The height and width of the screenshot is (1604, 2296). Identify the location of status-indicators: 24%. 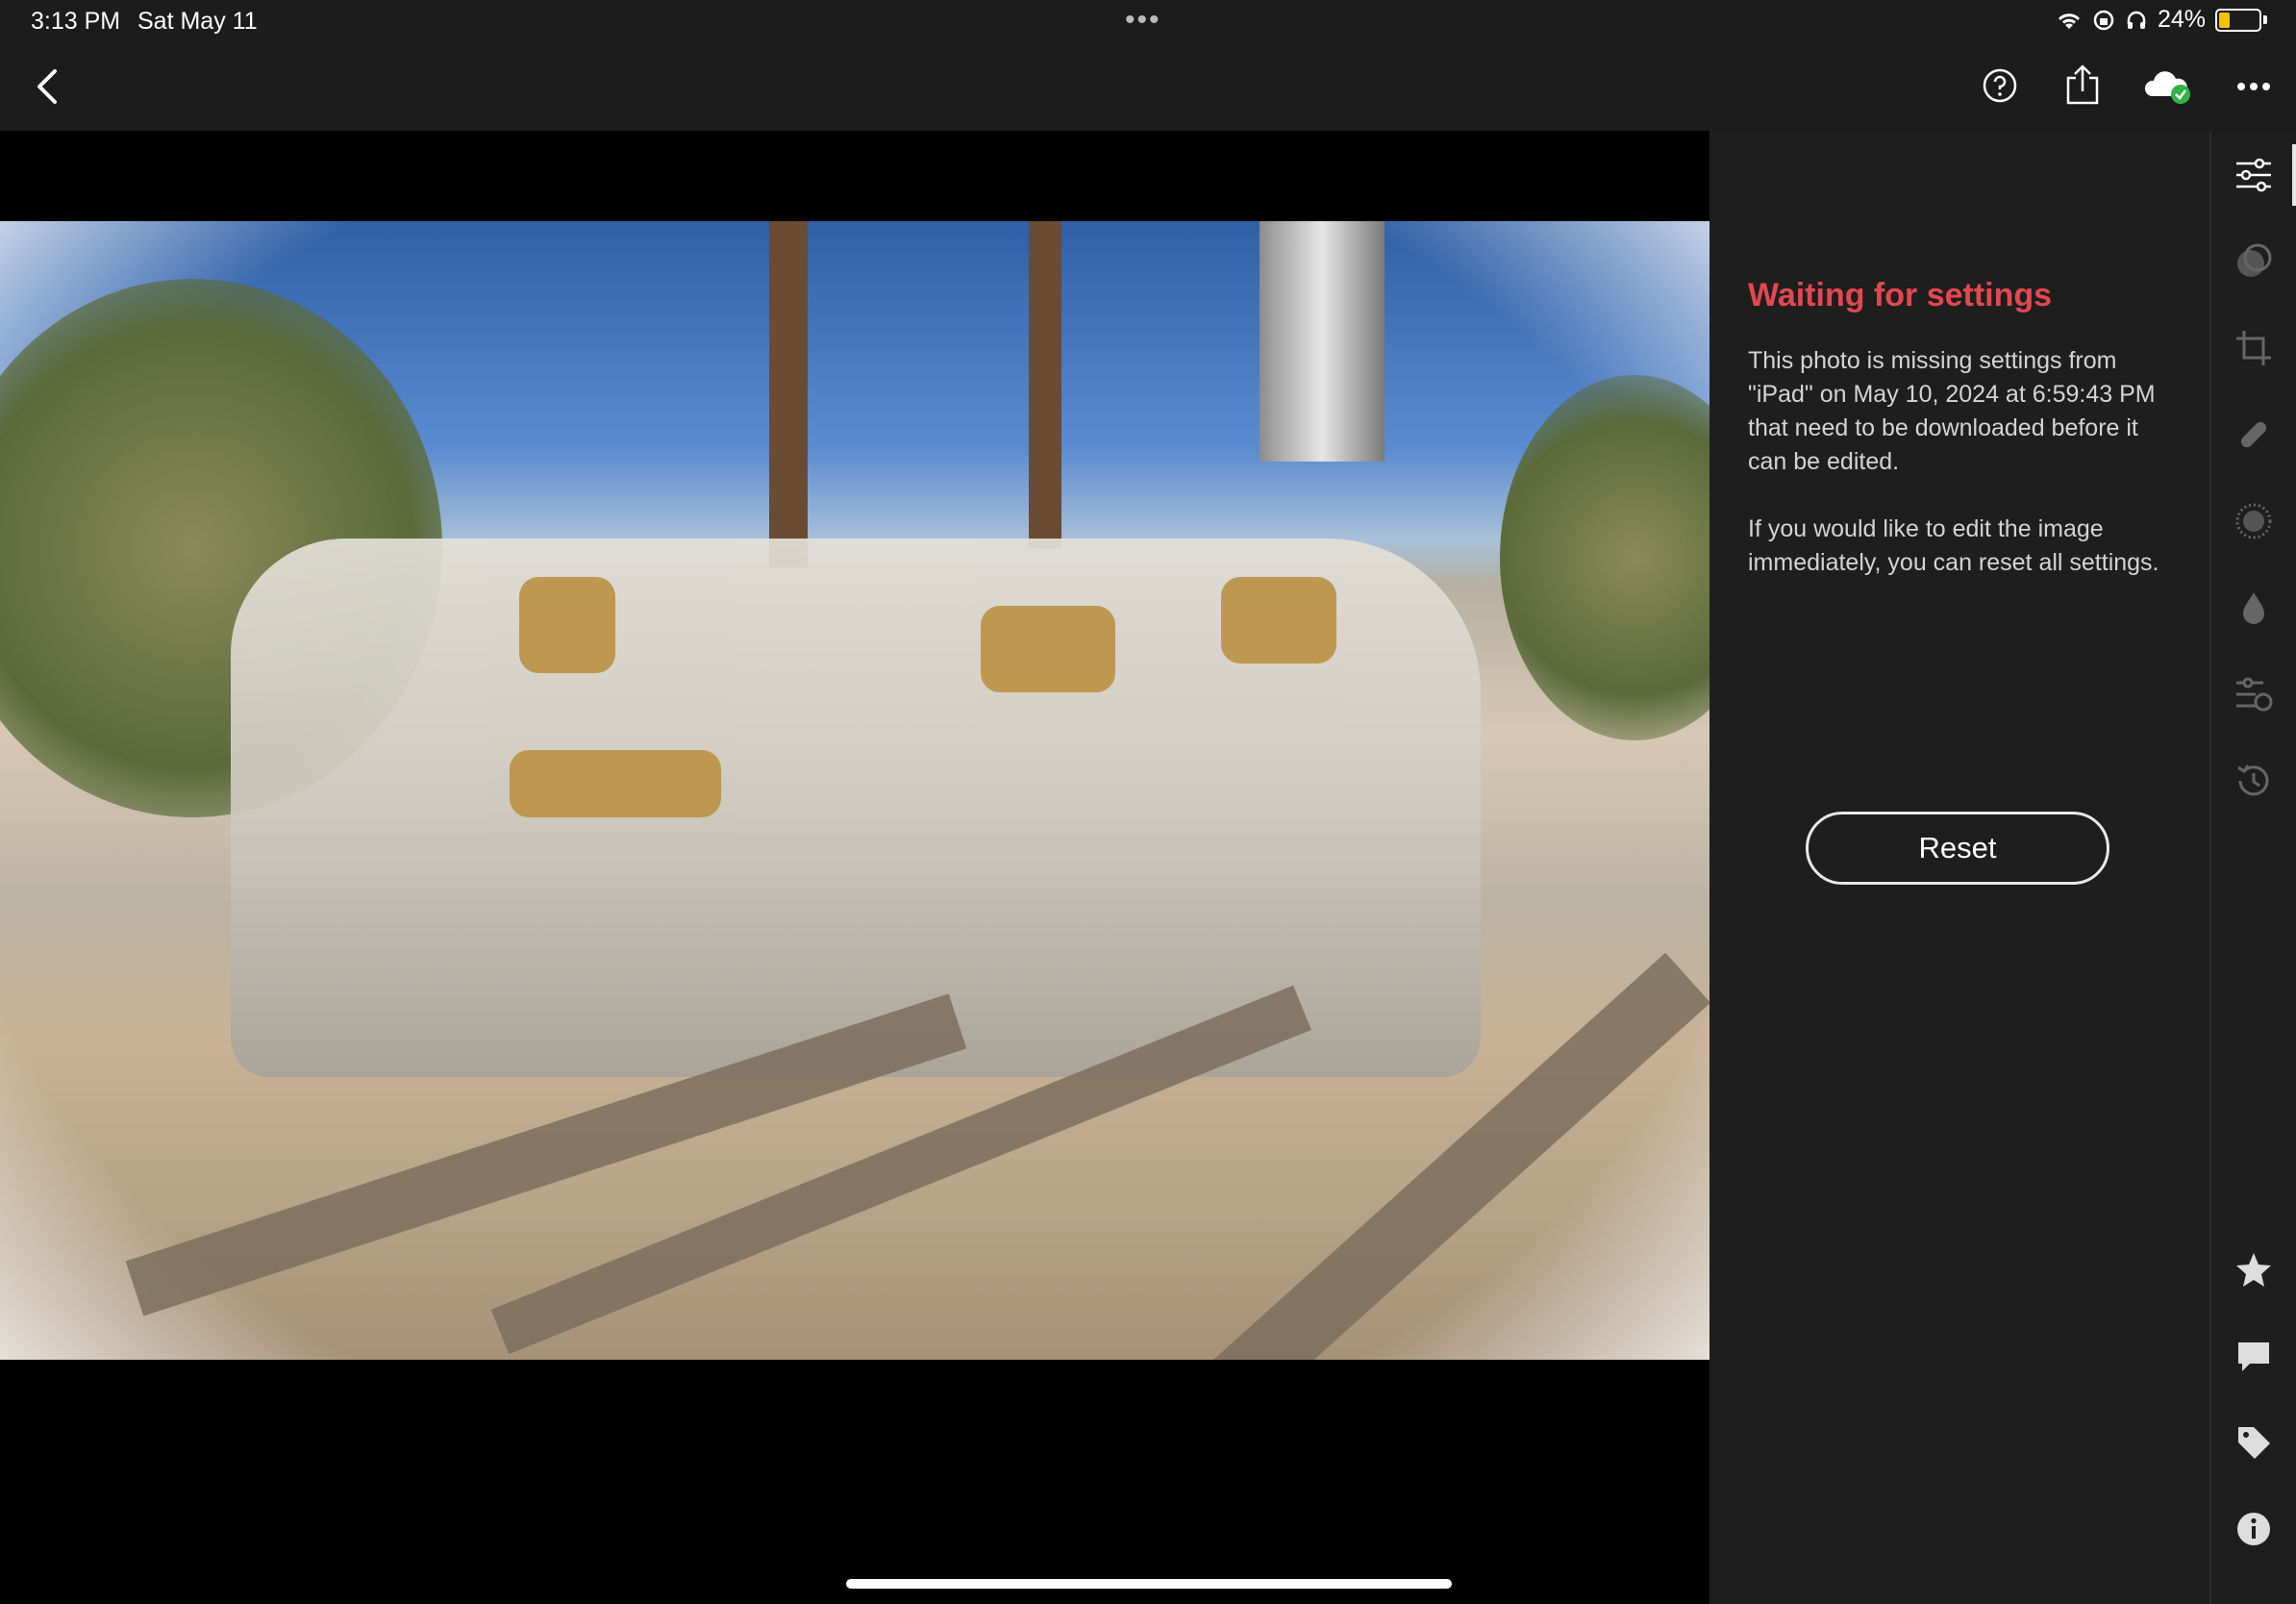
(2161, 20).